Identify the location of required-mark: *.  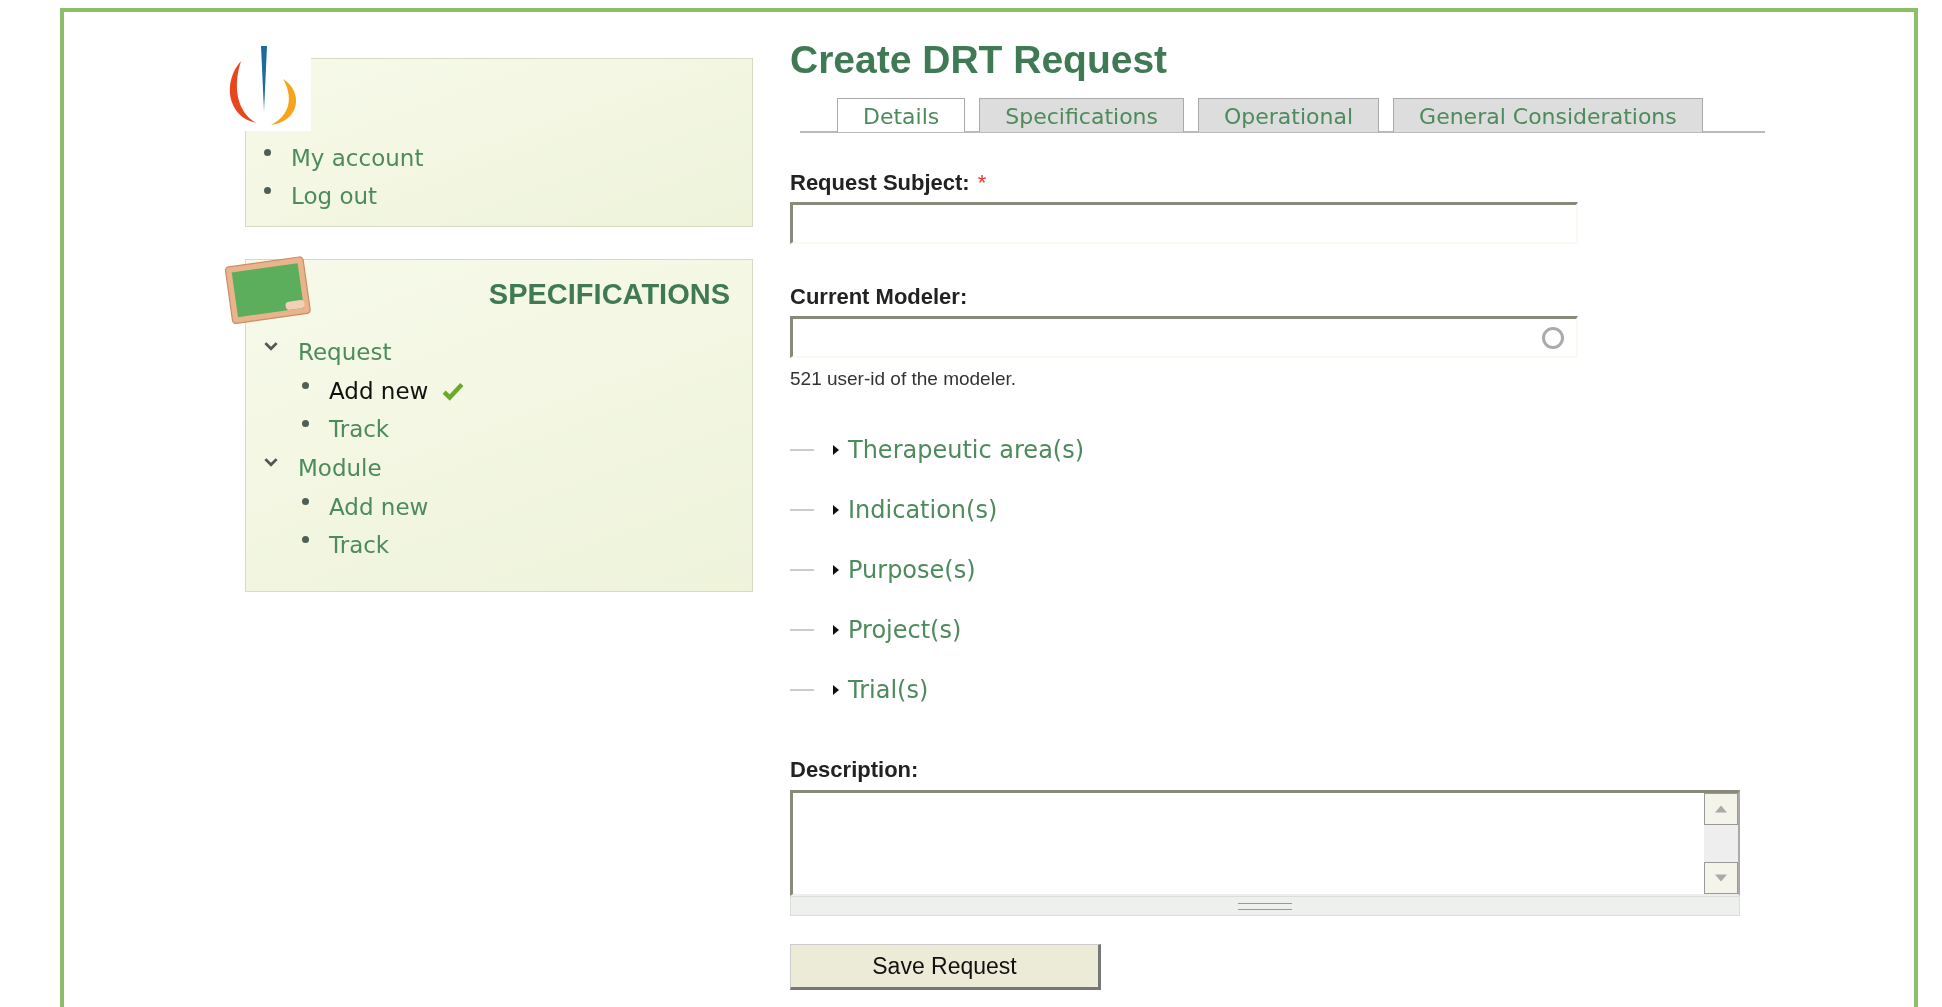
(982, 182).